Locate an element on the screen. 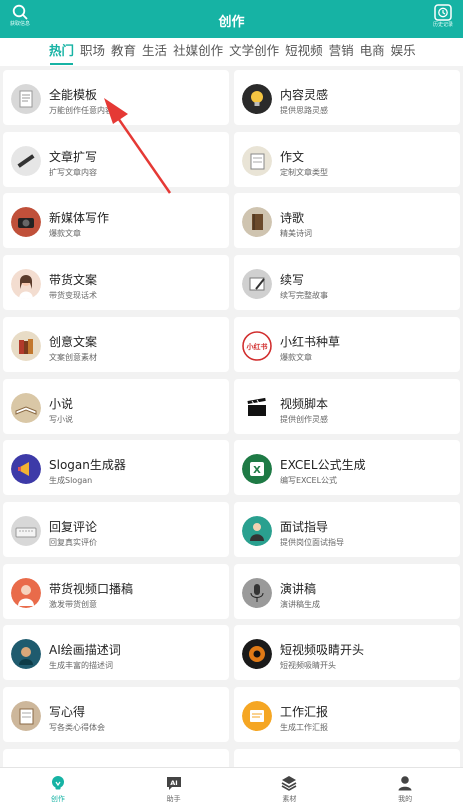 Image resolution: width=463 pixels, height=810 pixels. excel-icon: X is located at coordinates (257, 469).